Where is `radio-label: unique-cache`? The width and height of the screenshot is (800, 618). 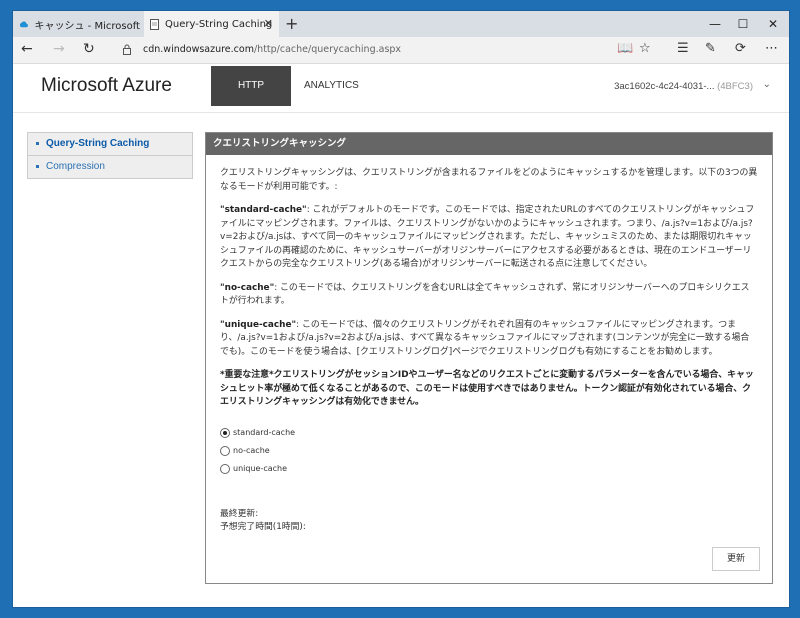
radio-label: unique-cache is located at coordinates (260, 468).